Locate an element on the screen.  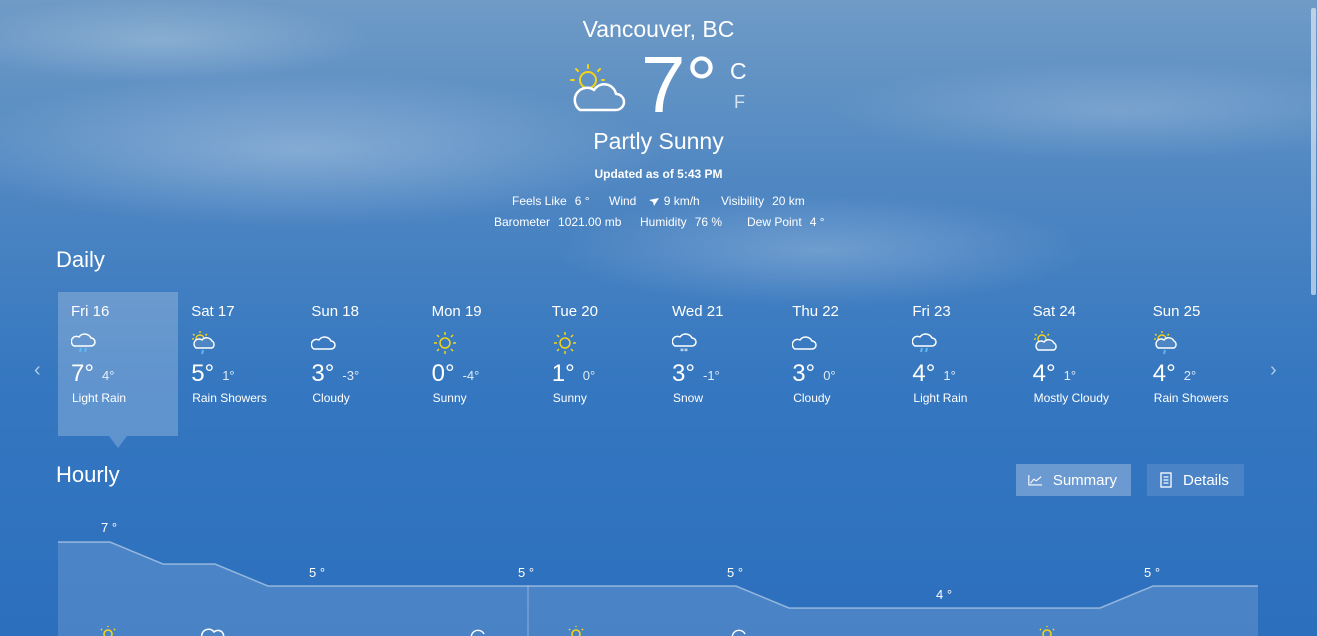
day-name: Fri 23 is located at coordinates (931, 311).